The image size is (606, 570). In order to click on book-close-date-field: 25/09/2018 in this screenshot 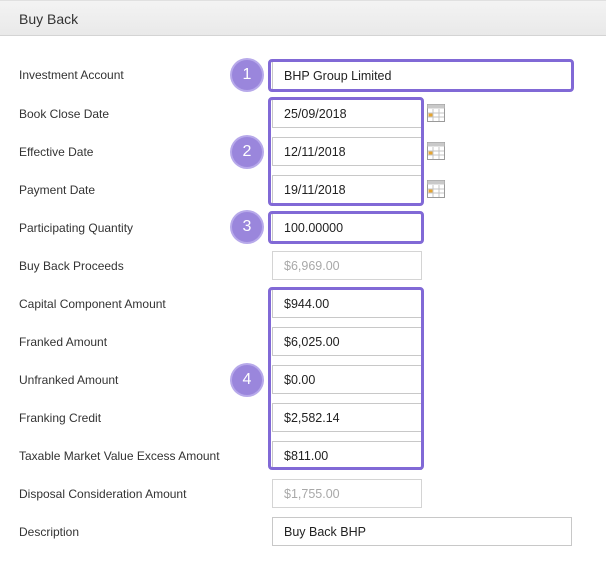, I will do `click(347, 113)`.